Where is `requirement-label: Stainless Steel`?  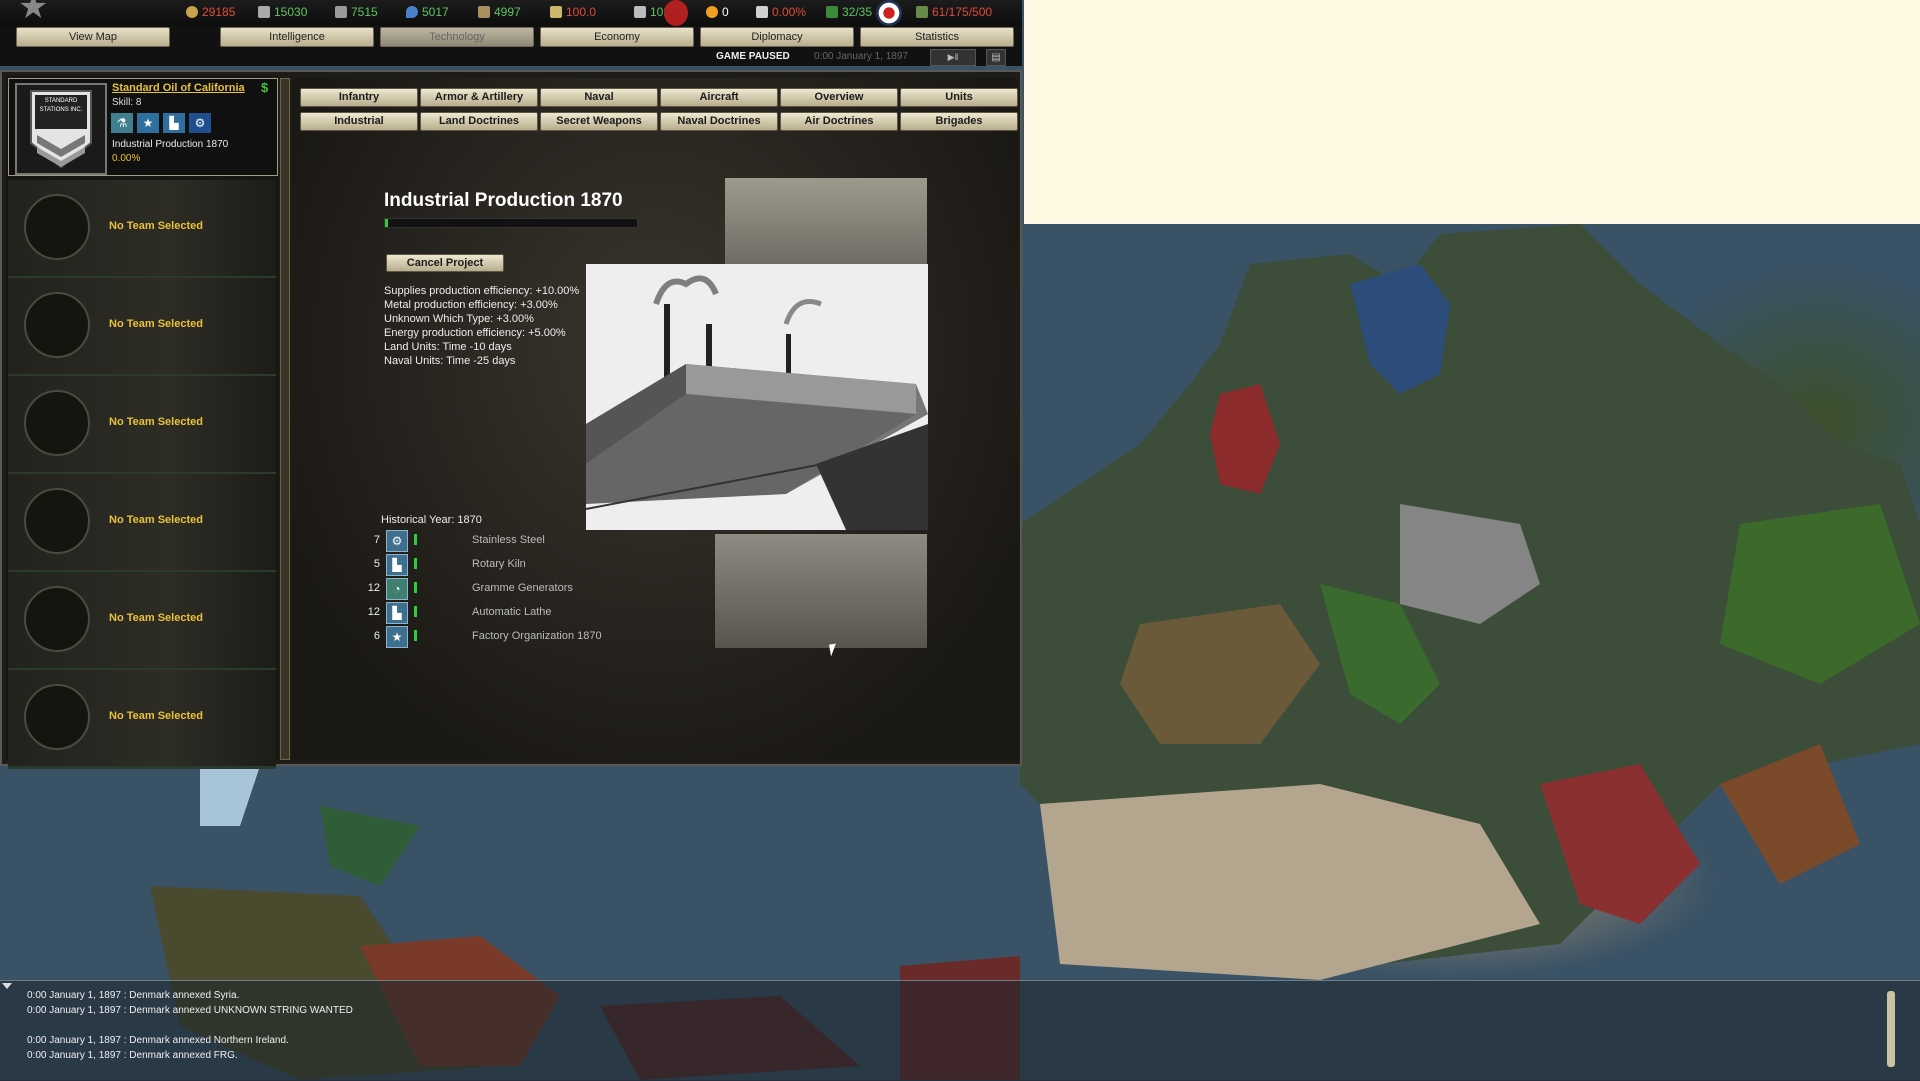 requirement-label: Stainless Steel is located at coordinates (508, 540).